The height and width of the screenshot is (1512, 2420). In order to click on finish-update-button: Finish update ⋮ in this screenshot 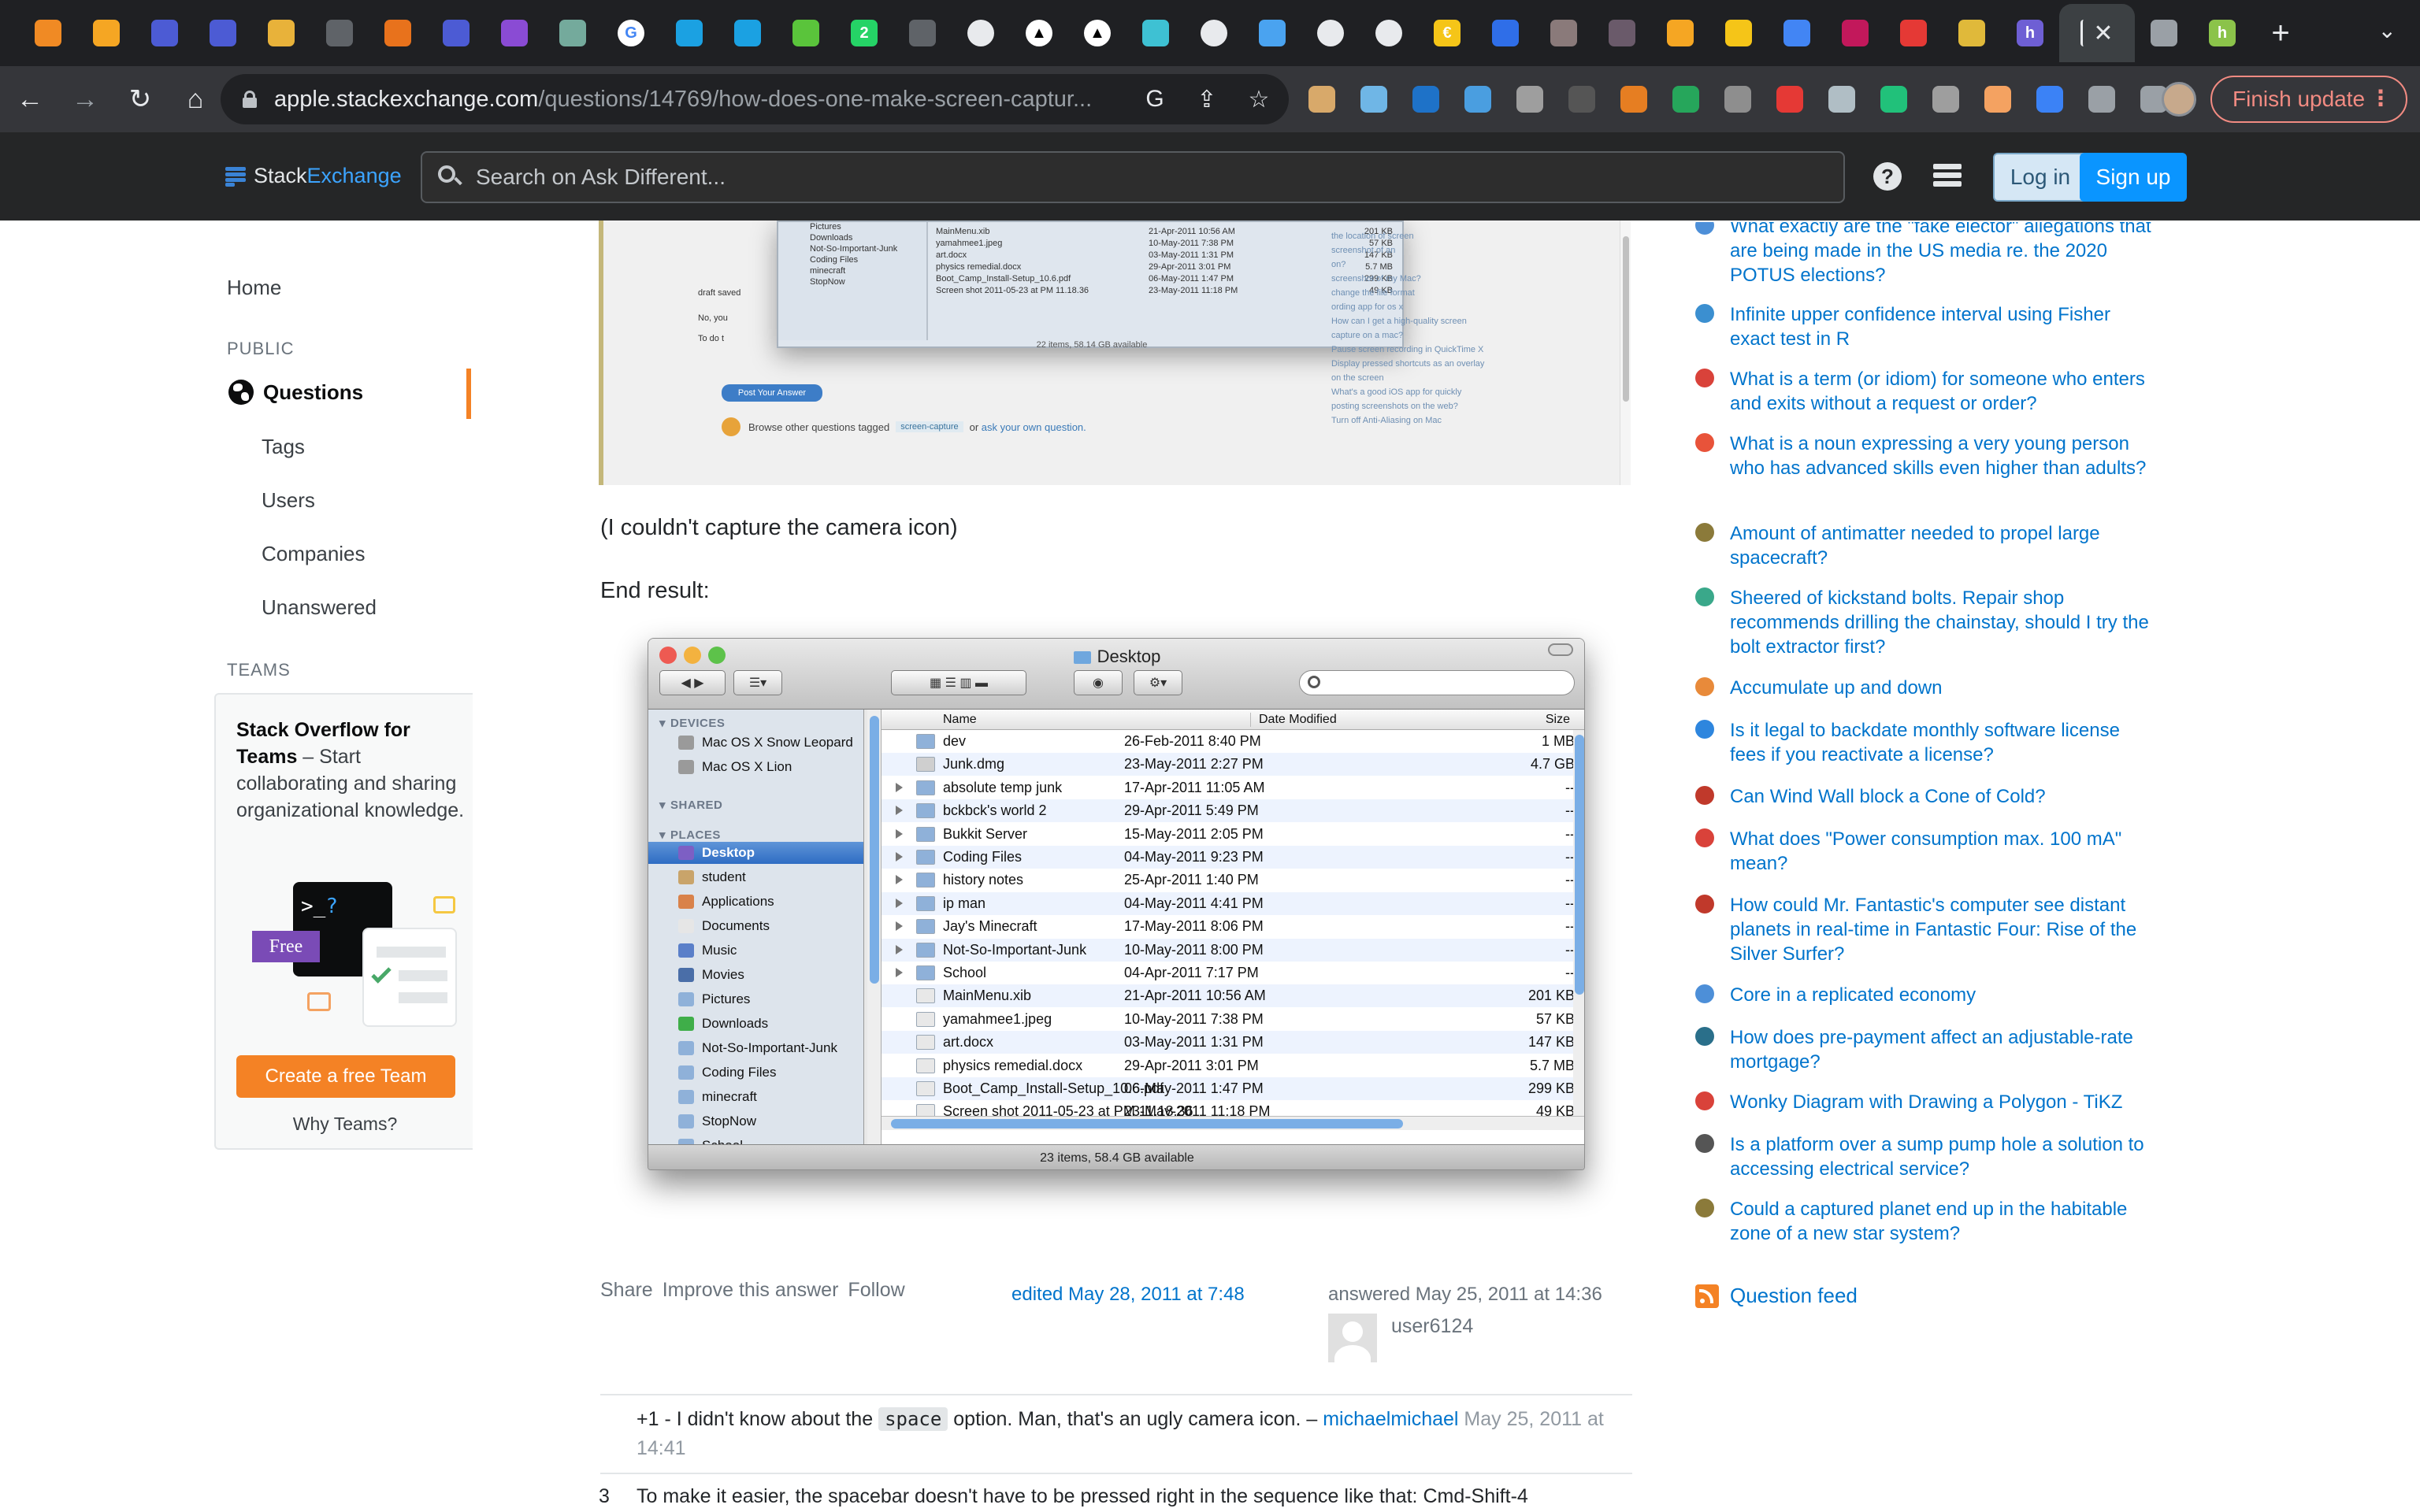, I will do `click(2308, 99)`.